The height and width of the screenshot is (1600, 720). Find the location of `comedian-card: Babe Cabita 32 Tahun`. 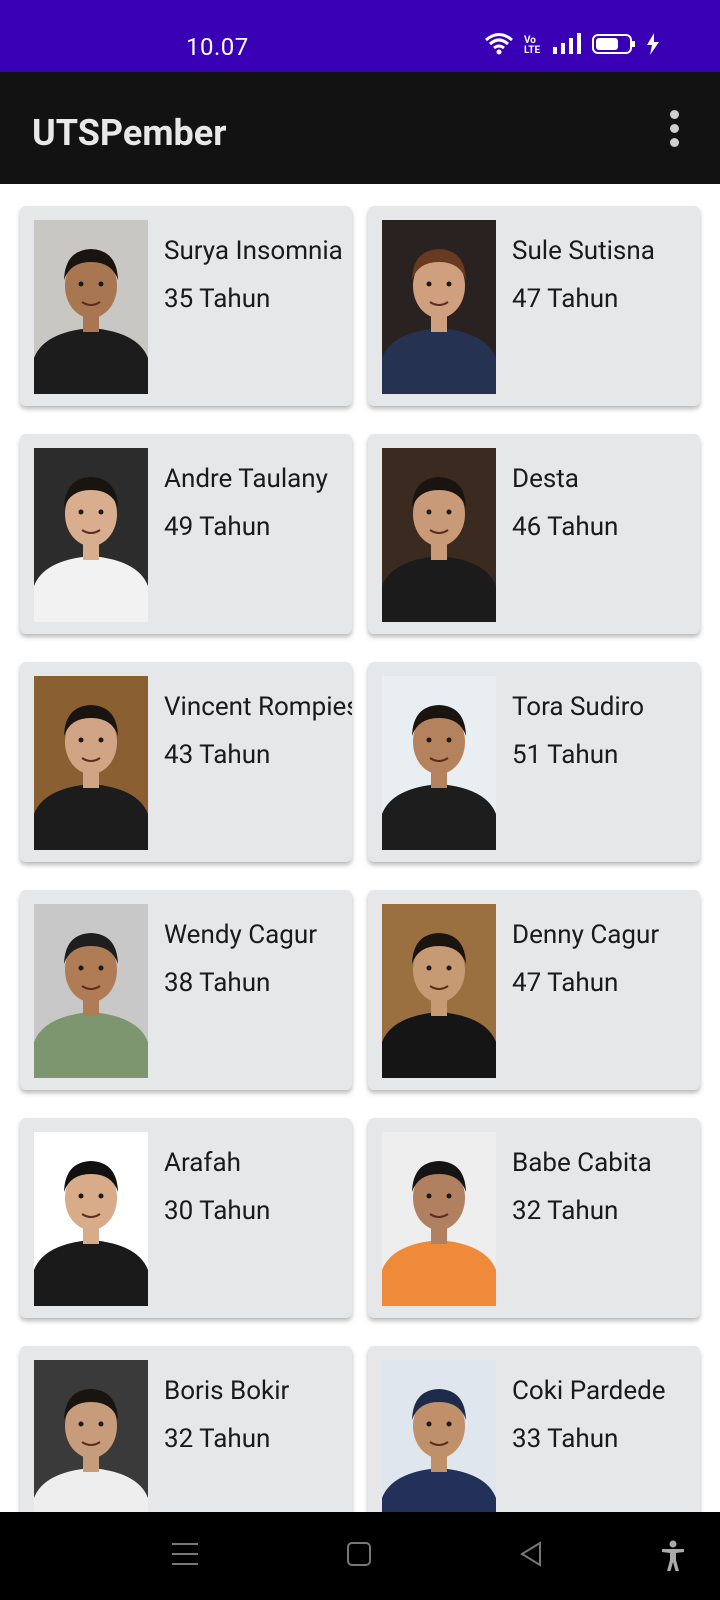

comedian-card: Babe Cabita 32 Tahun is located at coordinates (534, 1218).